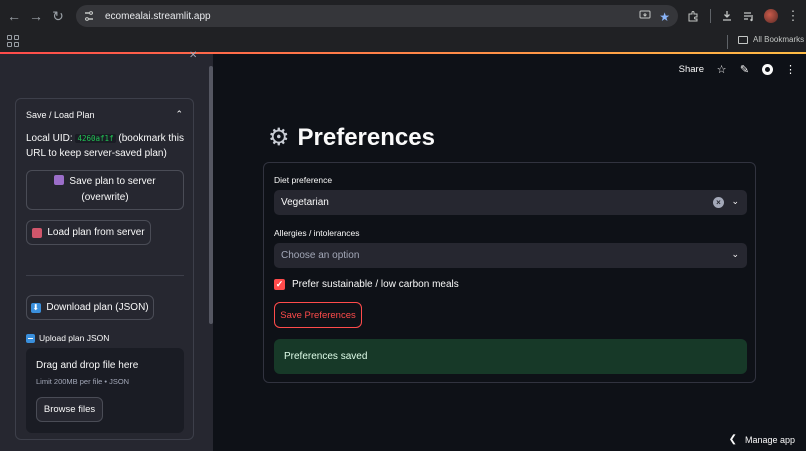  I want to click on github-icon, so click(767, 69).